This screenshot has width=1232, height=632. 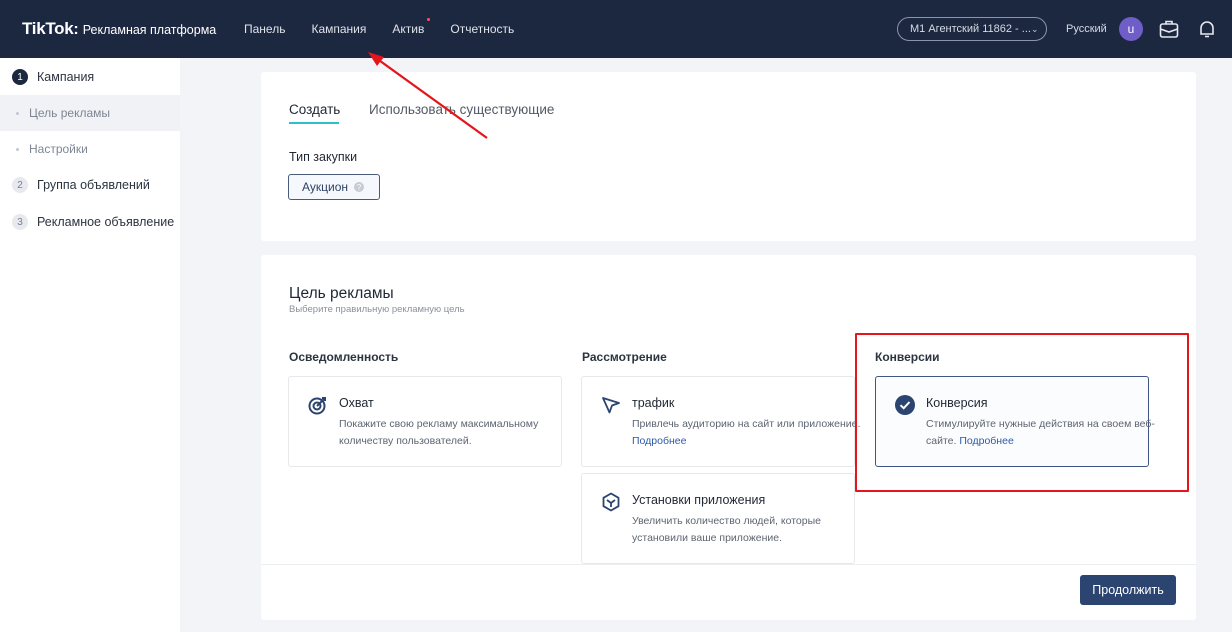 I want to click on bottom-action-bar, so click(x=728, y=591).